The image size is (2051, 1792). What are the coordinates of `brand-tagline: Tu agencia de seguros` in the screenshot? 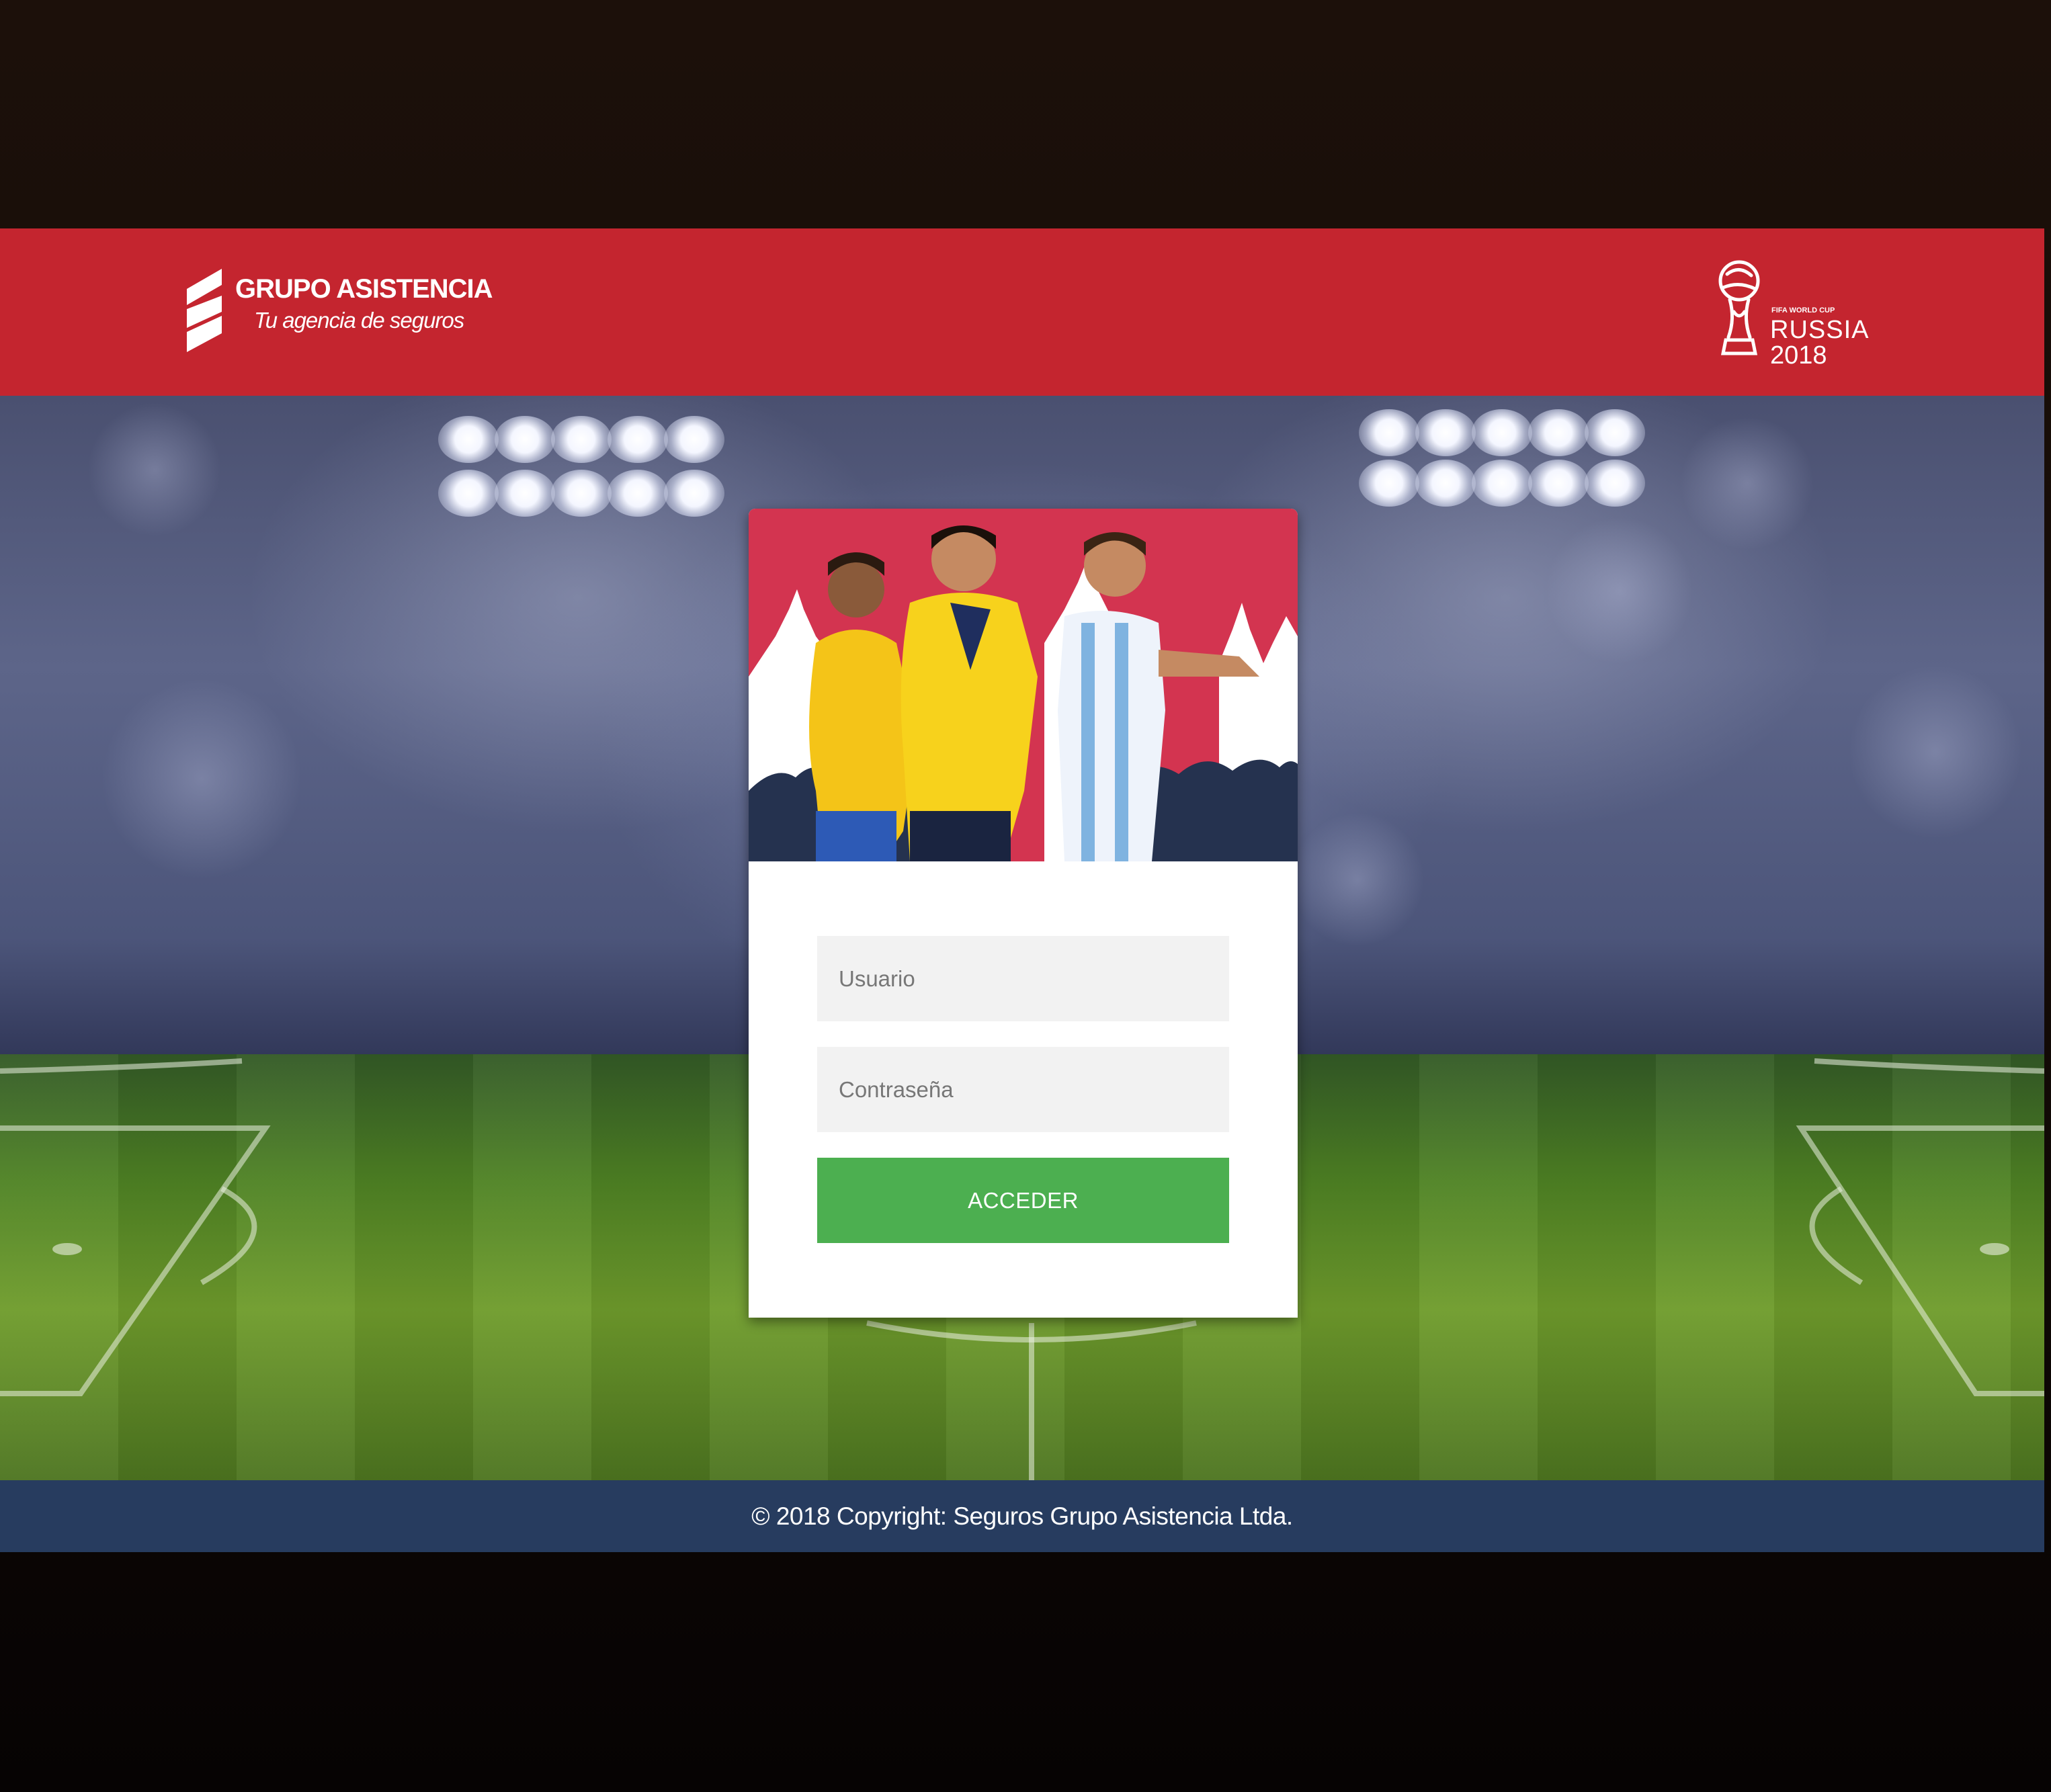 It's located at (359, 320).